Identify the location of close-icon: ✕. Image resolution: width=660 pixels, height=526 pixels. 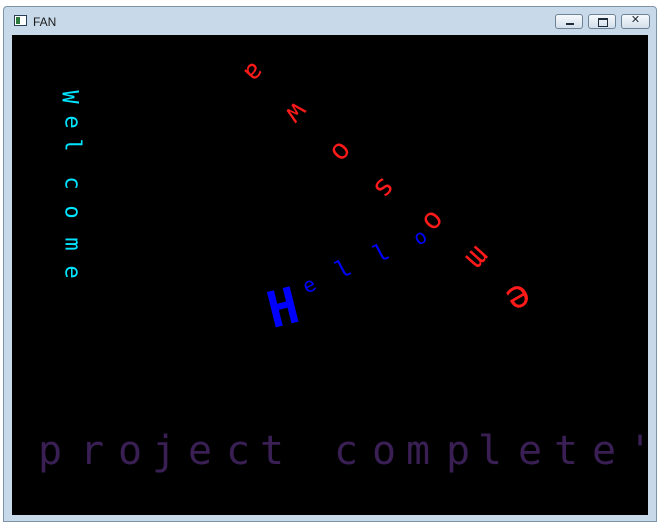
(635, 19).